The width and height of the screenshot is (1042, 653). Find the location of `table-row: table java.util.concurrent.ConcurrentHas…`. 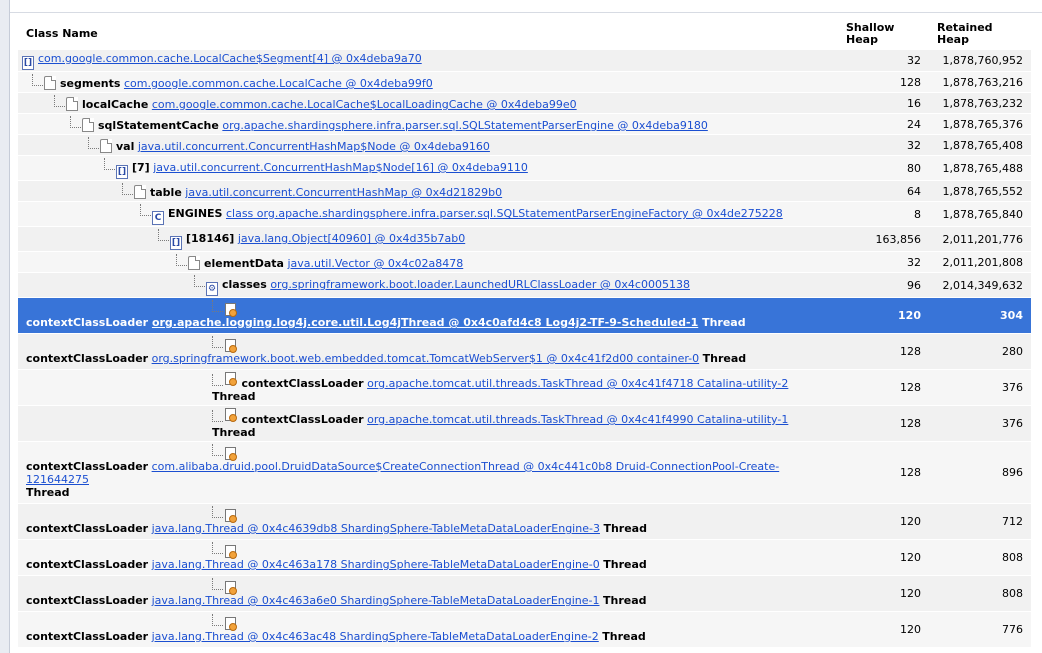

table-row: table java.util.concurrent.ConcurrentHas… is located at coordinates (524, 191).